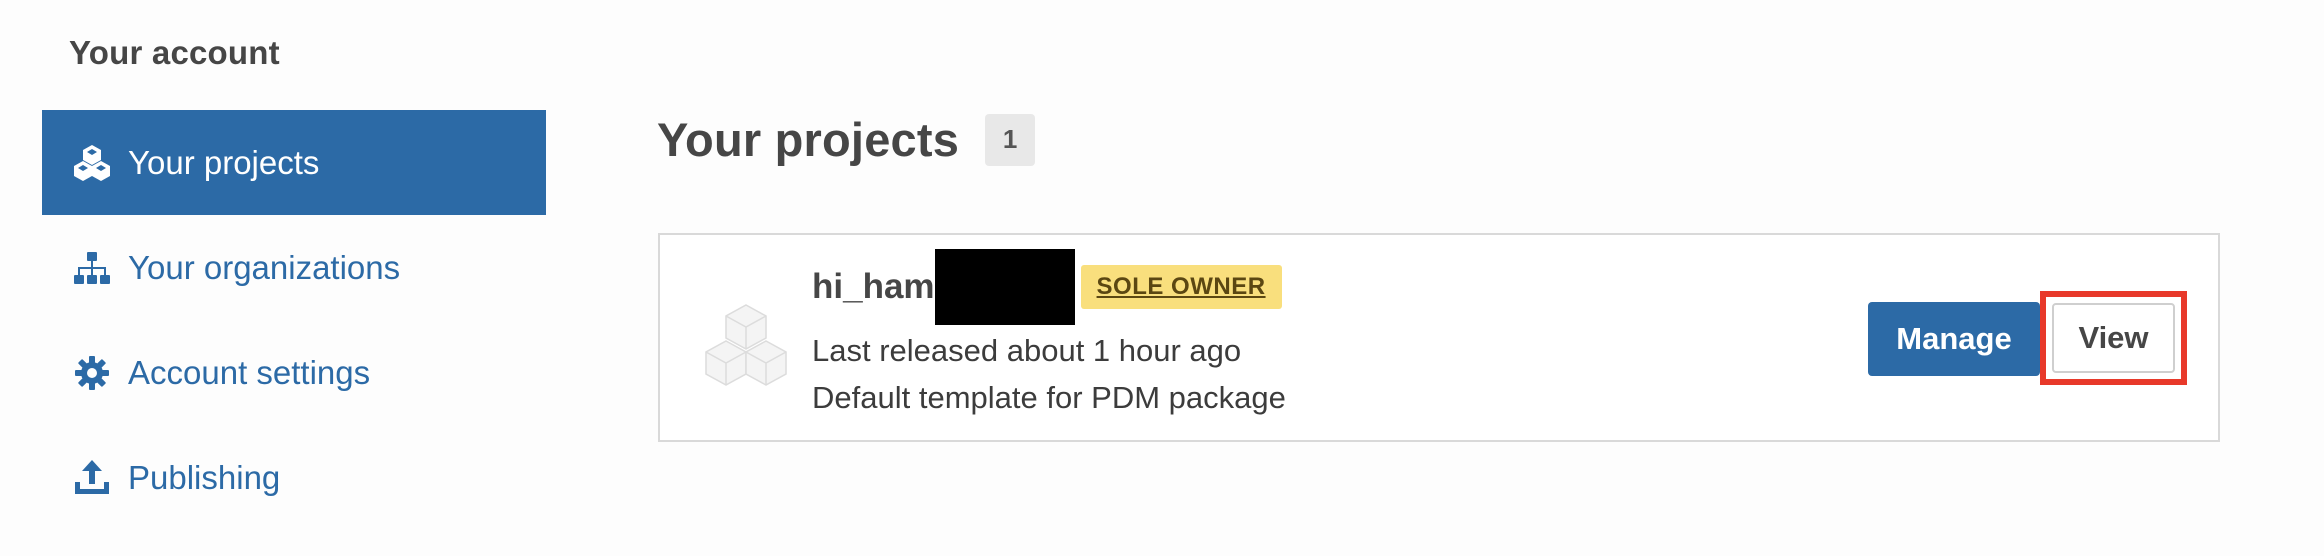 The width and height of the screenshot is (2324, 556). Describe the element at coordinates (294, 477) in the screenshot. I see `sidebar-item-publishing: Publishing` at that location.